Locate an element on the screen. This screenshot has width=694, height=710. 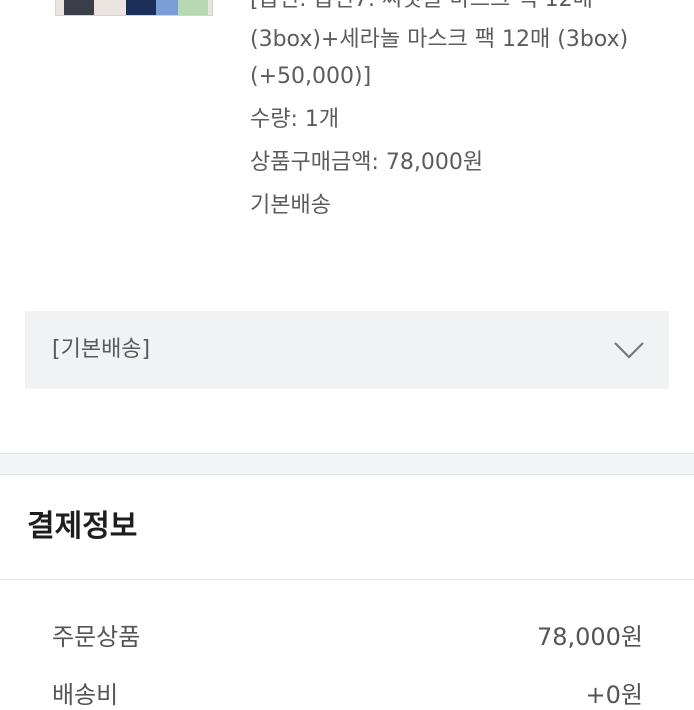
section-divider-line is located at coordinates (347, 579).